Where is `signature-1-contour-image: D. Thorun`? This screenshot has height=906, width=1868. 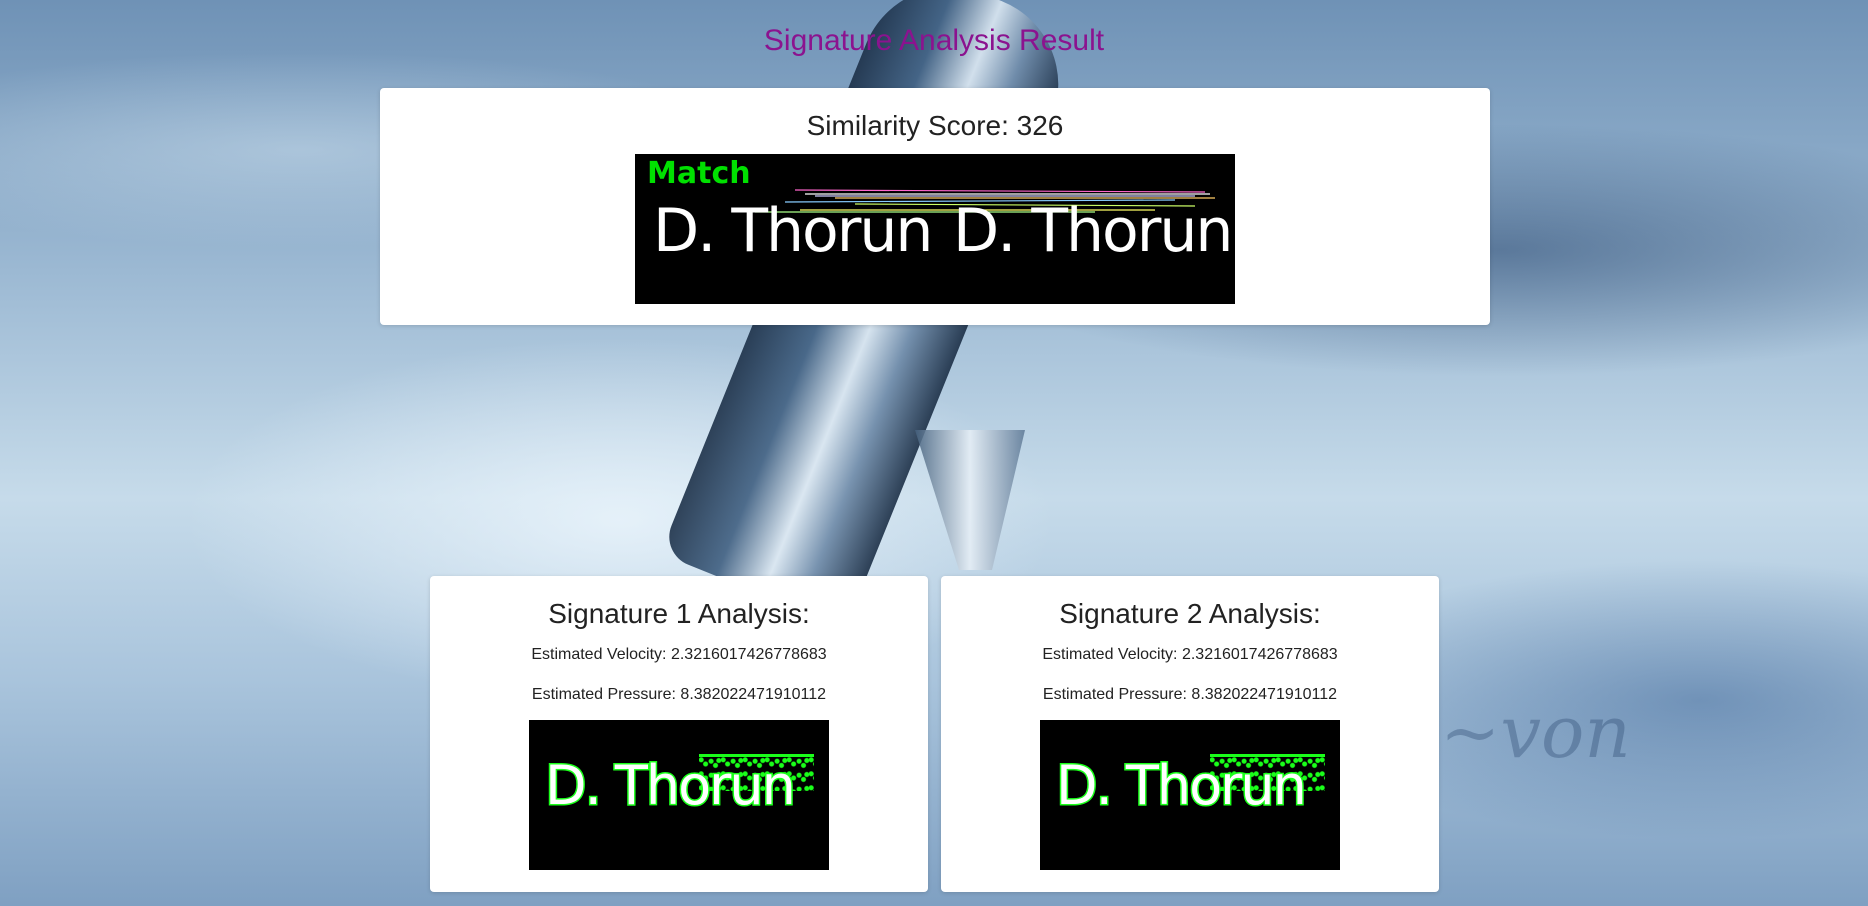
signature-1-contour-image: D. Thorun is located at coordinates (679, 795).